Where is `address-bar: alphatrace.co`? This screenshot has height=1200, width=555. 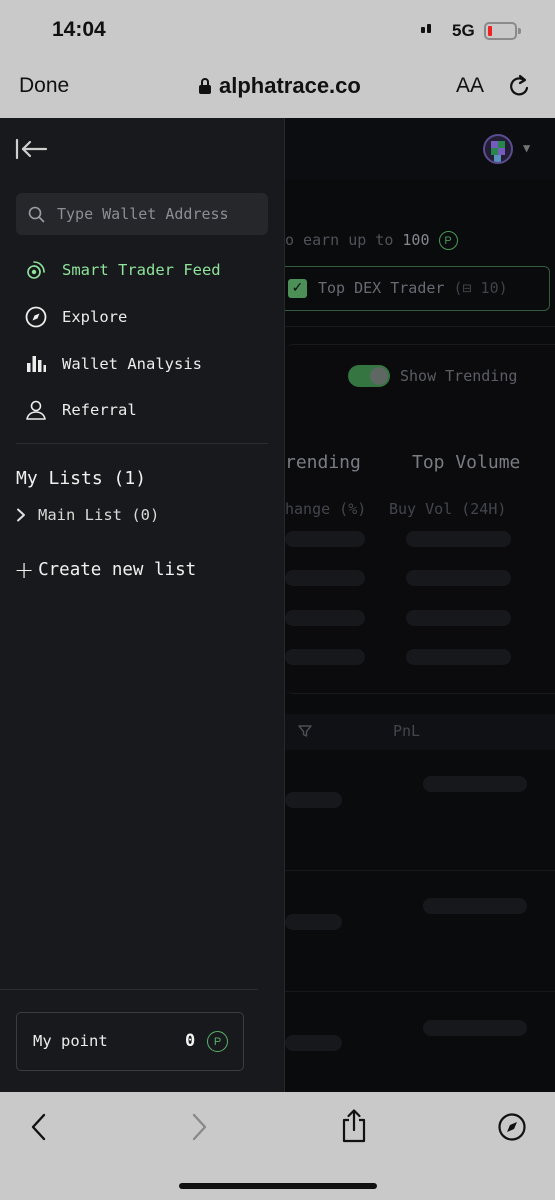 address-bar: alphatrace.co is located at coordinates (279, 86).